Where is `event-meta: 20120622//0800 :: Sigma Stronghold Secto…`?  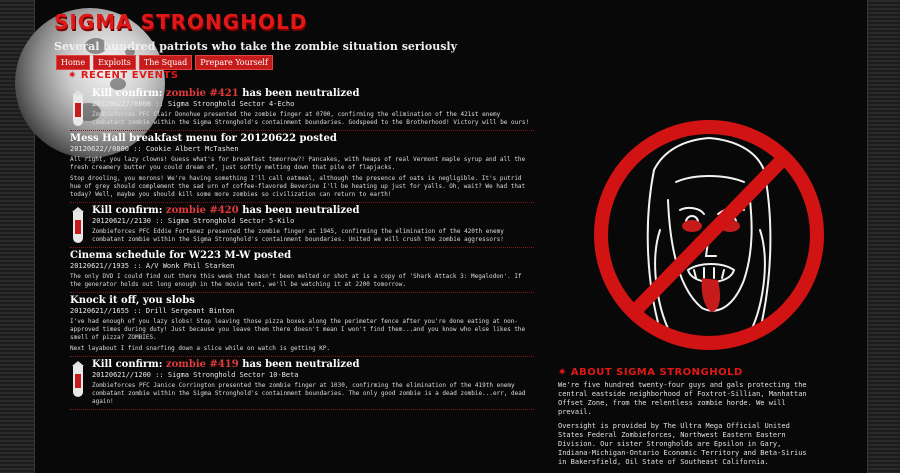
event-meta: 20120622//0800 :: Sigma Stronghold Secto… is located at coordinates (193, 104).